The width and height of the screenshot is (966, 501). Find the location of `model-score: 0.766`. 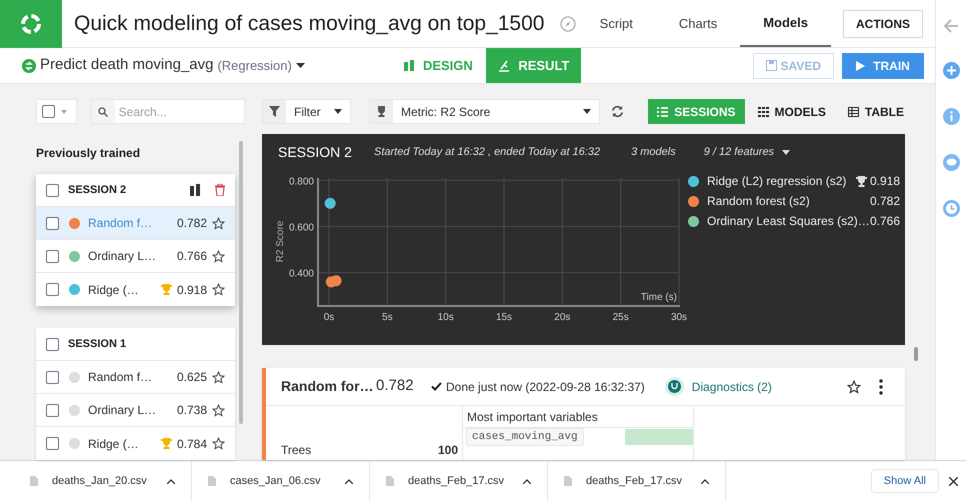

model-score: 0.766 is located at coordinates (192, 256).